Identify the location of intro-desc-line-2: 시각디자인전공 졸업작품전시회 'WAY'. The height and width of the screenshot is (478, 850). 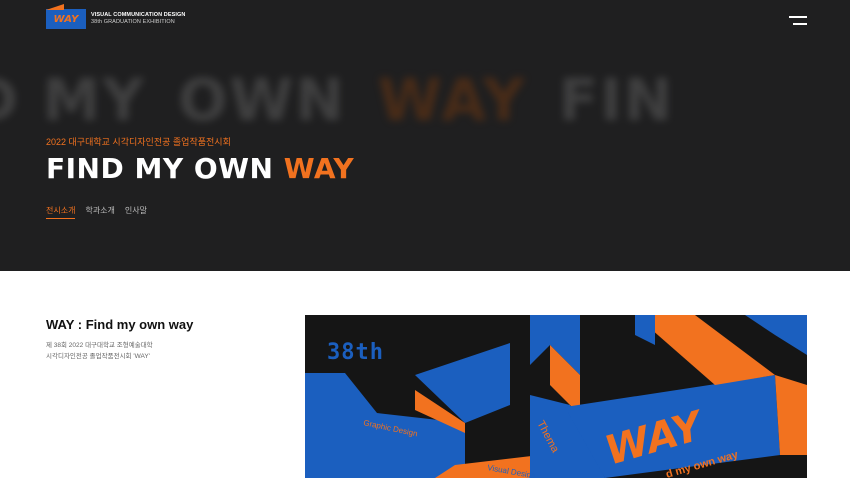
(98, 356).